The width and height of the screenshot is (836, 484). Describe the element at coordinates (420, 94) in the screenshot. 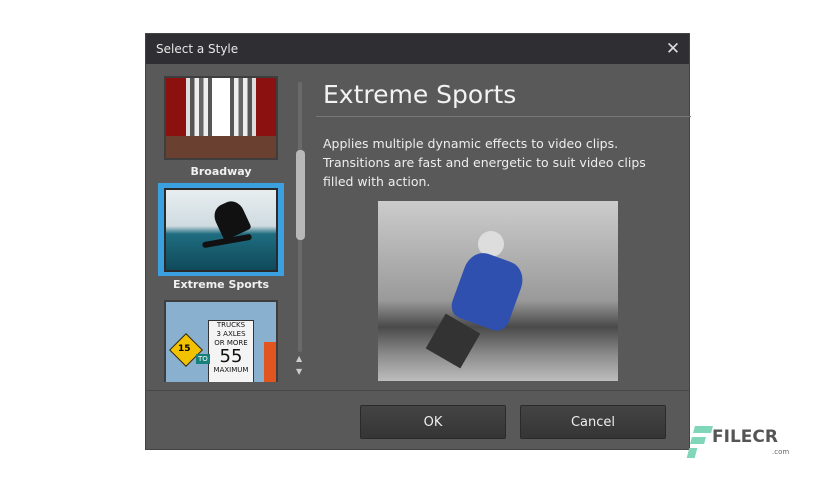

I see `style-title: Extreme Sports` at that location.